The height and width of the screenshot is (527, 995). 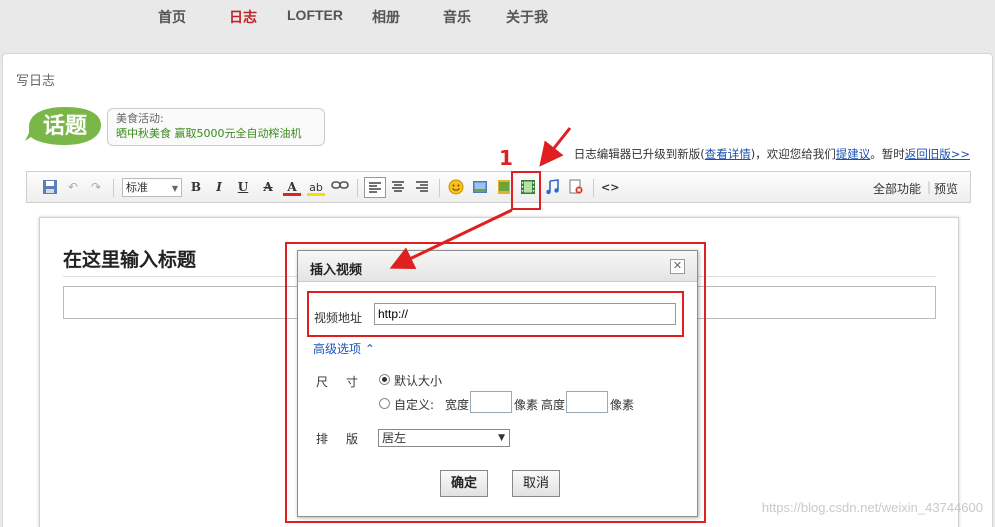 I want to click on topic-logo: 话题, so click(x=65, y=125).